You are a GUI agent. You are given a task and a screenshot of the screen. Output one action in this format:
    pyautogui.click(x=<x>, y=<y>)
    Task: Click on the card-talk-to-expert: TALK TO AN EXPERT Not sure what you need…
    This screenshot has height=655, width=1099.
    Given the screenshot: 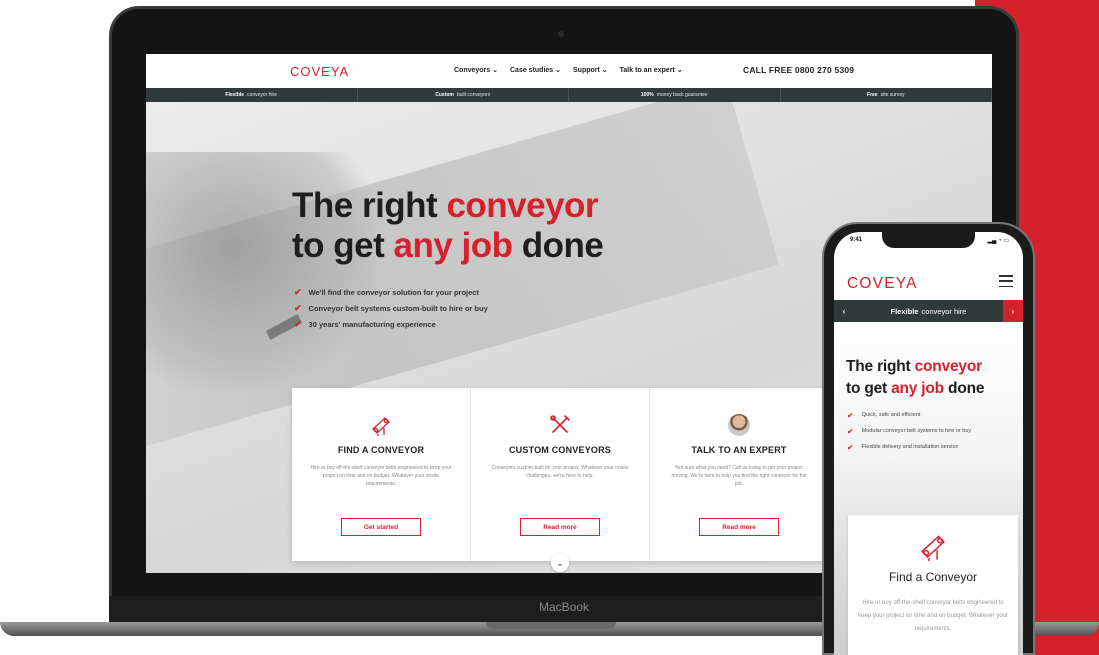 What is the action you would take?
    pyautogui.click(x=739, y=474)
    